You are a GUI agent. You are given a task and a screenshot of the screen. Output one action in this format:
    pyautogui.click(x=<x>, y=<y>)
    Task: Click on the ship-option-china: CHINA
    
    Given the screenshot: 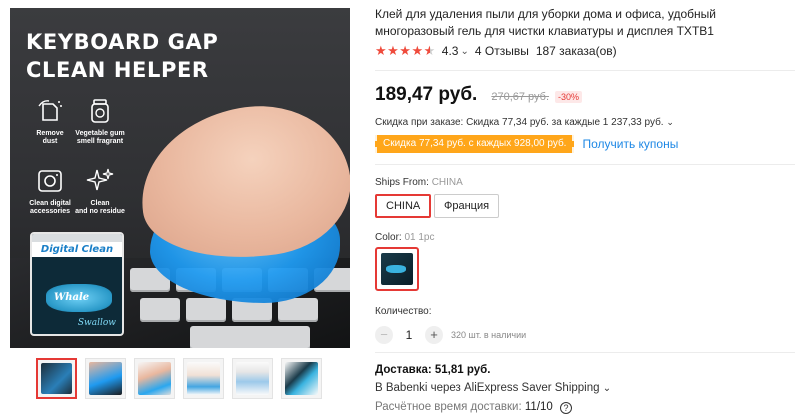 What is the action you would take?
    pyautogui.click(x=403, y=206)
    